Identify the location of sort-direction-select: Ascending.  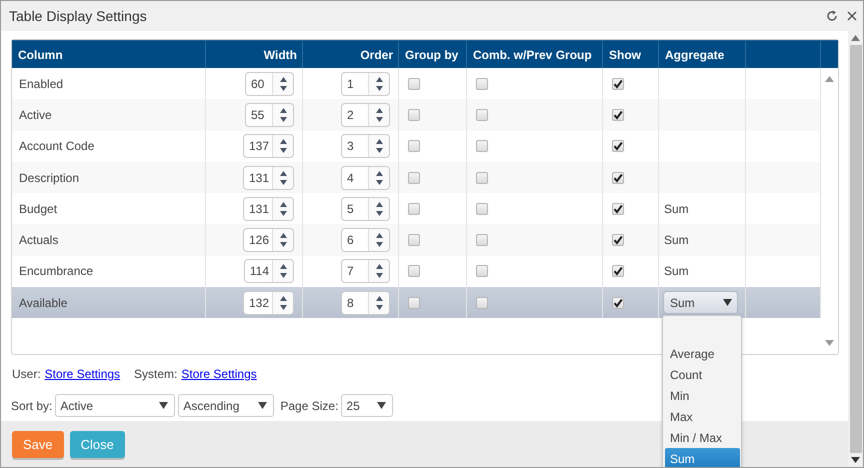
(226, 405).